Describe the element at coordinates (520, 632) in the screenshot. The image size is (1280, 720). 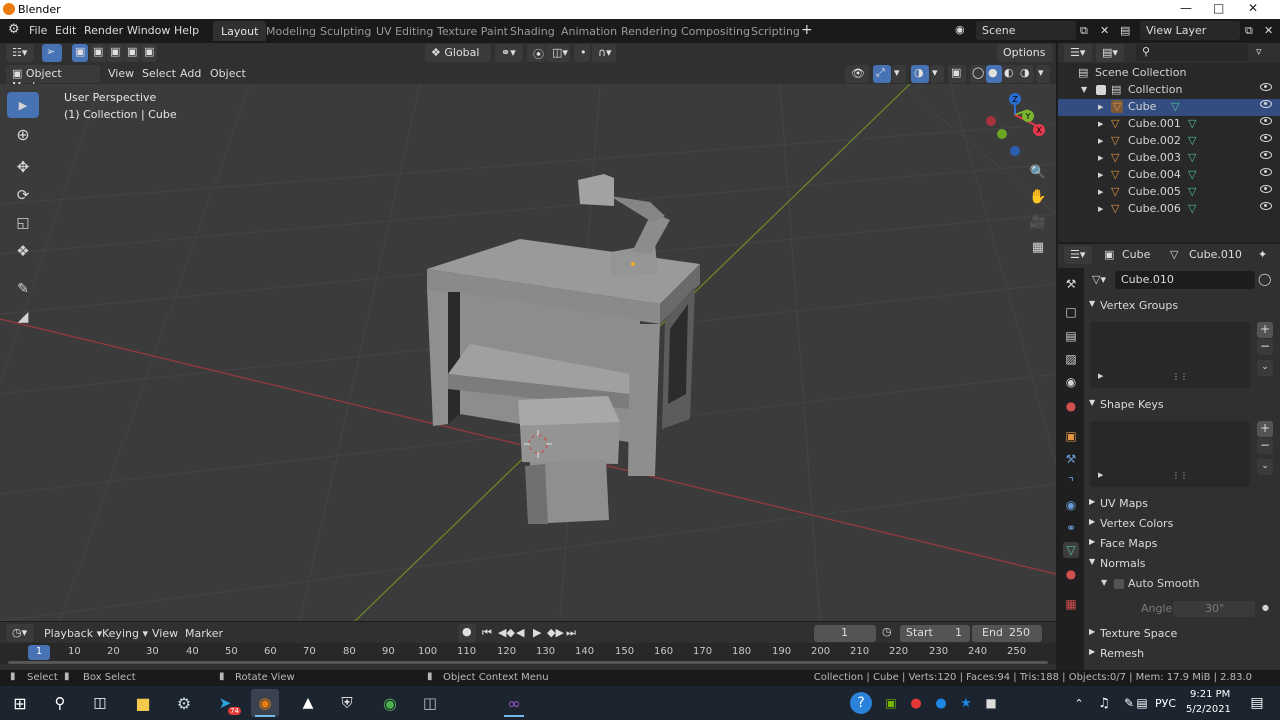
I see `play-reverse-icon: ◀` at that location.